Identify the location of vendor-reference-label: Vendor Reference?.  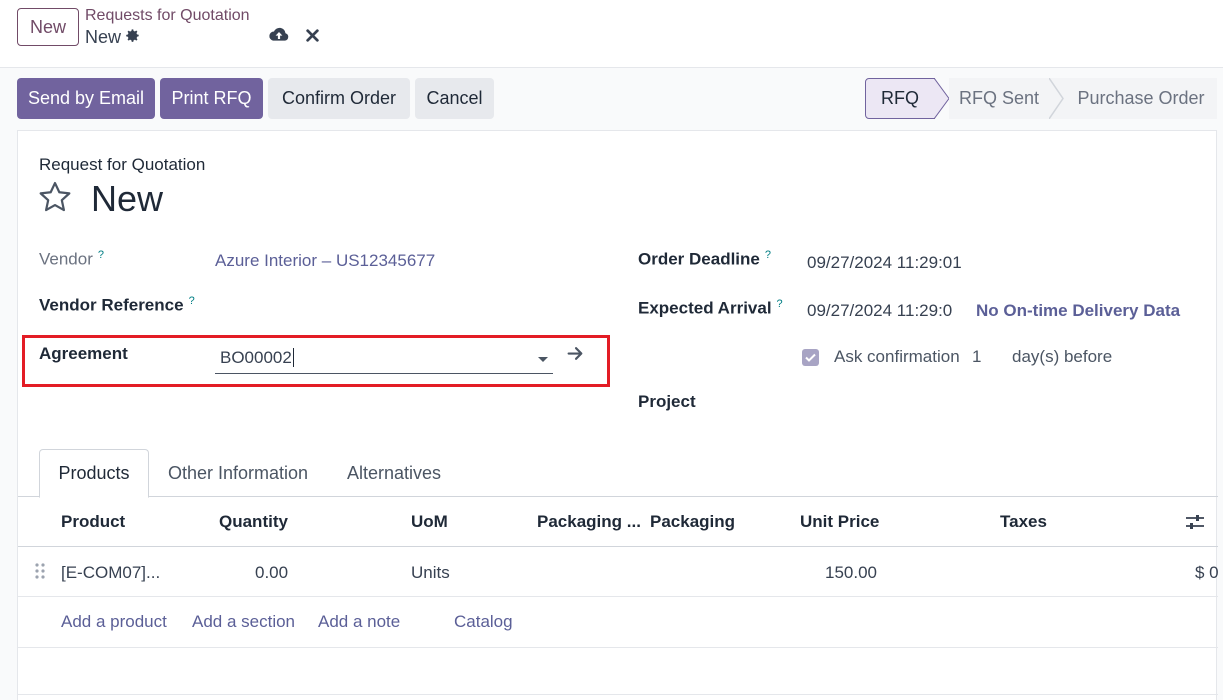
(117, 305).